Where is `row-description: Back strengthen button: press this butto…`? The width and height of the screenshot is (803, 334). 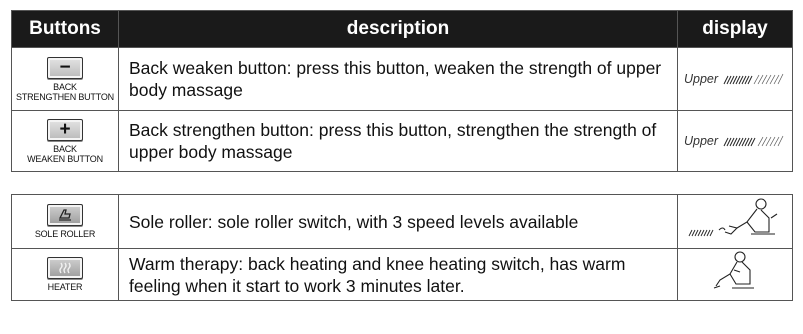
row-description: Back strengthen button: press this butto… is located at coordinates (398, 141).